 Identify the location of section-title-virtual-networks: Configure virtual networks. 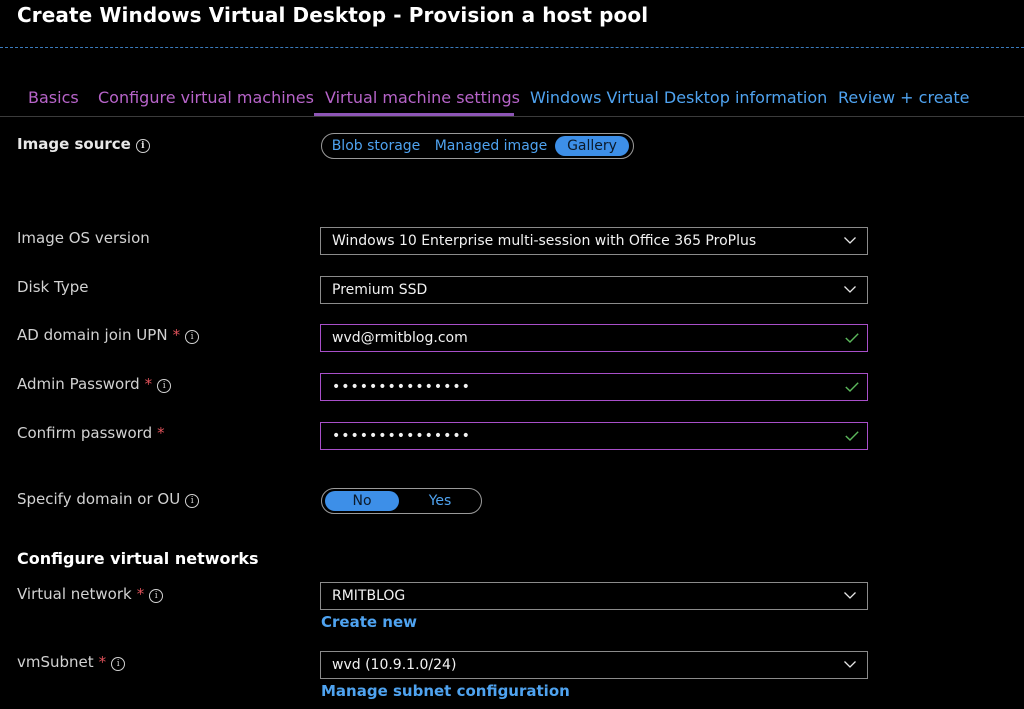
(138, 558).